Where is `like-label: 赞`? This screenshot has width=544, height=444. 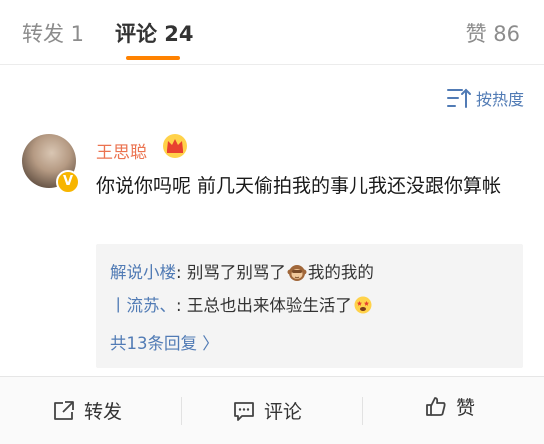 like-label: 赞 is located at coordinates (466, 408).